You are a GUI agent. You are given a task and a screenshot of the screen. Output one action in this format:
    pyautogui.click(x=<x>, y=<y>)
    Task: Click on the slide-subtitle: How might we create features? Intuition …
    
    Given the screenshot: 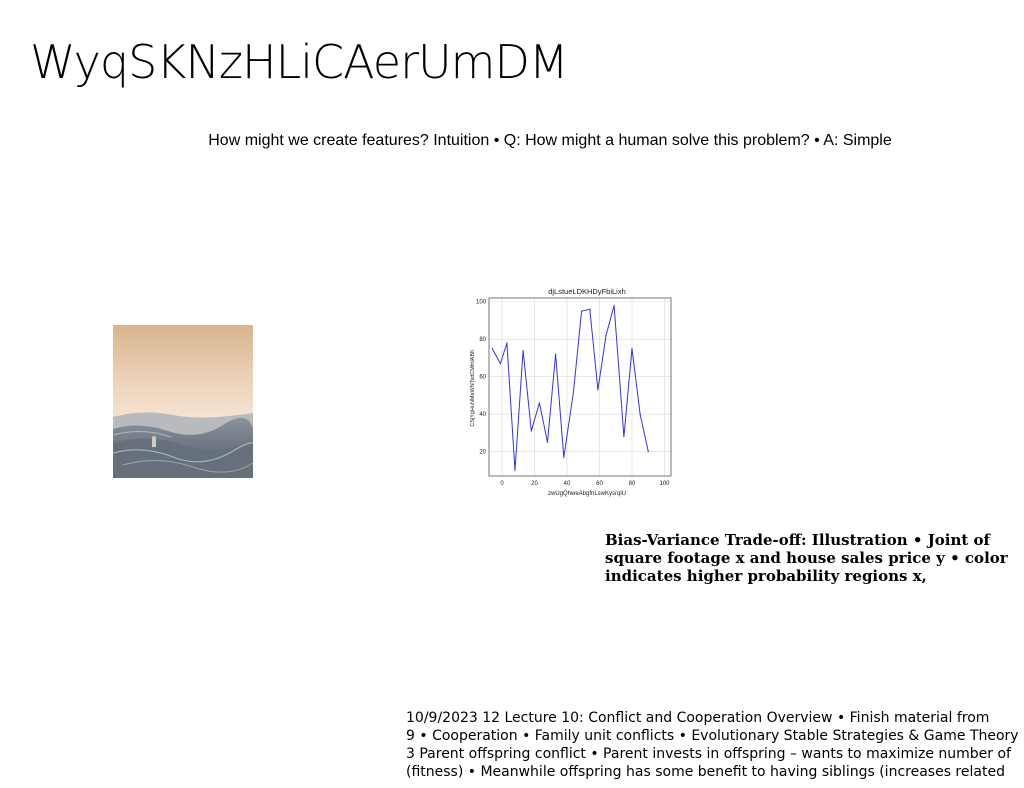 What is the action you would take?
    pyautogui.click(x=550, y=140)
    